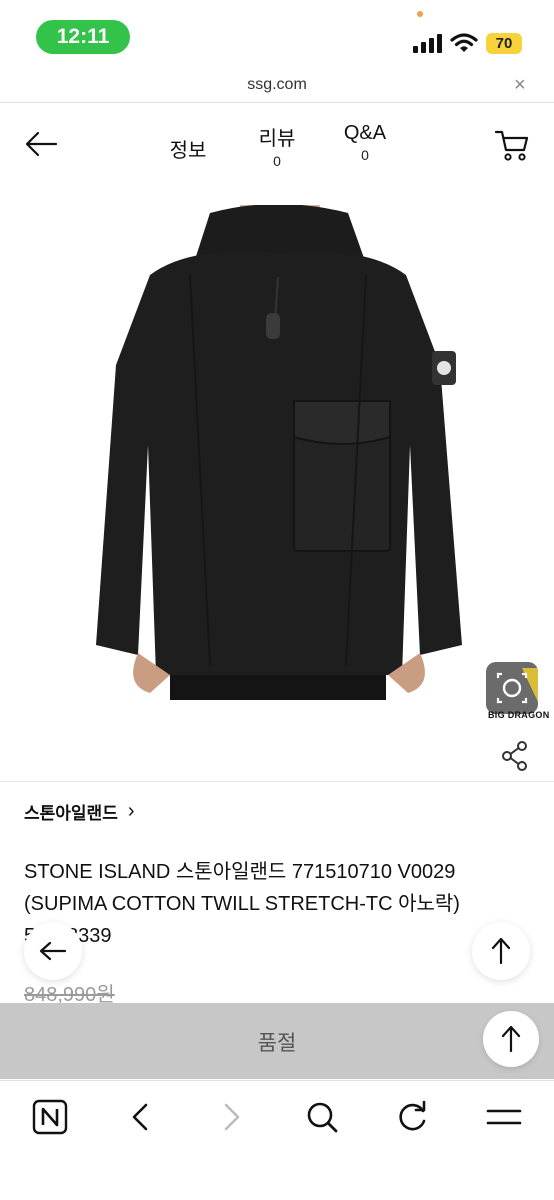 This screenshot has height=1200, width=554. What do you see at coordinates (322, 1117) in the screenshot?
I see `search-icon` at bounding box center [322, 1117].